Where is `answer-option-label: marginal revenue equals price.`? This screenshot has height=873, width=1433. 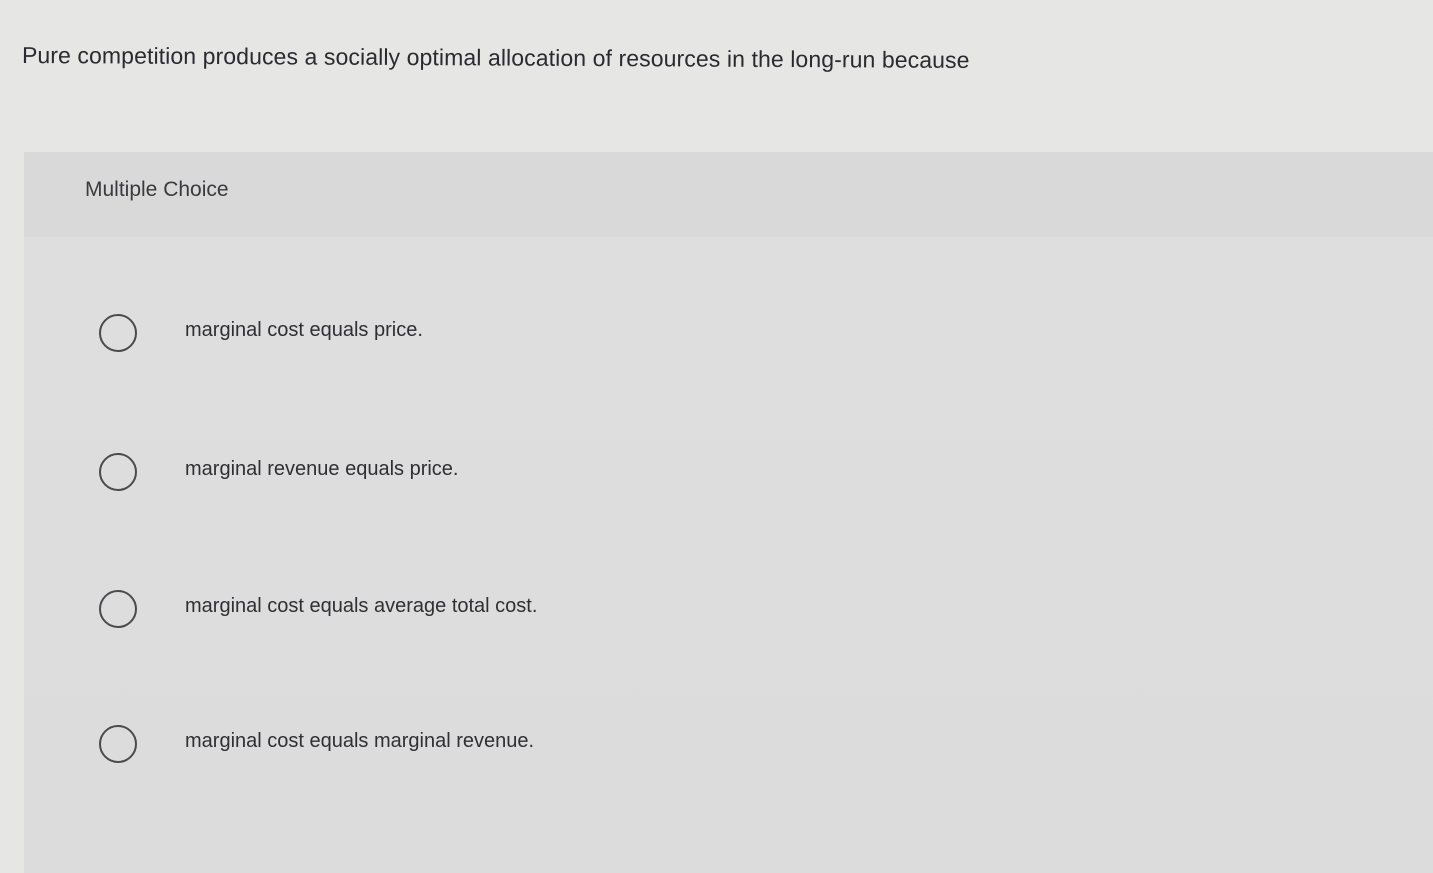
answer-option-label: marginal revenue equals price. is located at coordinates (322, 469).